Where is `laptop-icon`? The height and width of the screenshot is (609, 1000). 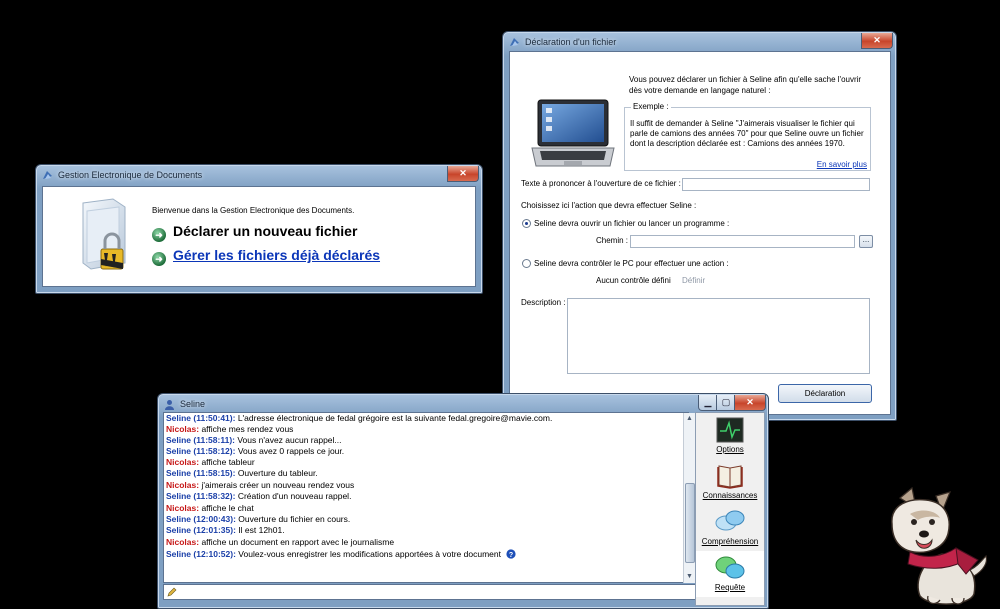 laptop-icon is located at coordinates (573, 133).